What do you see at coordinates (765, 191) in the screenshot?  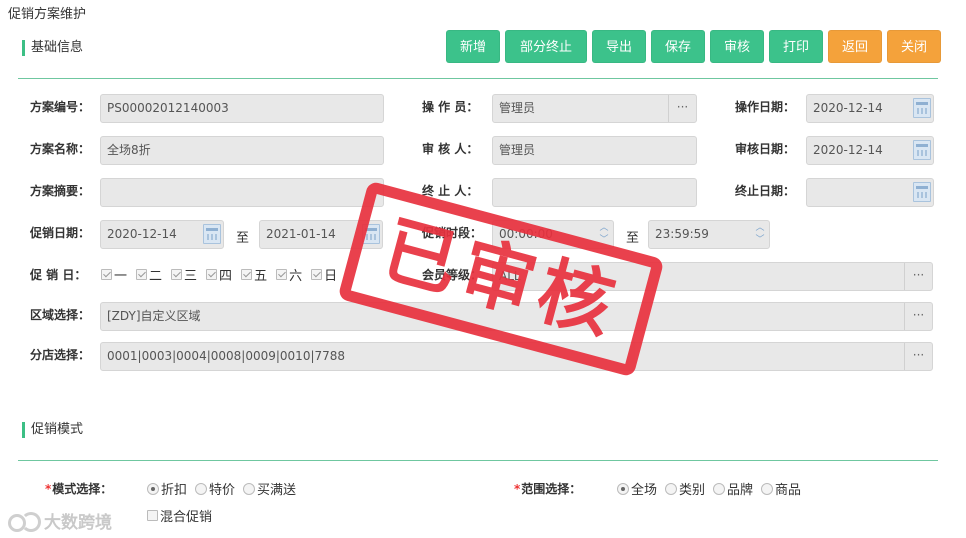 I see `end-date-label: 终止日期：` at bounding box center [765, 191].